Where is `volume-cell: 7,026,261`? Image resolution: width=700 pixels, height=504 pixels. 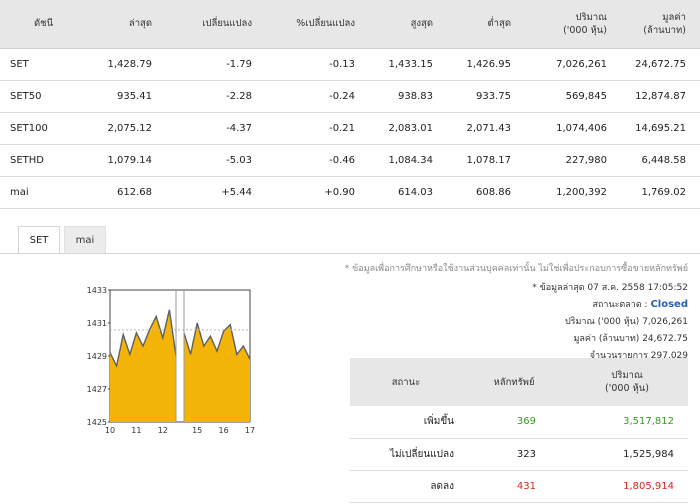
volume-cell: 7,026,261 is located at coordinates (581, 64).